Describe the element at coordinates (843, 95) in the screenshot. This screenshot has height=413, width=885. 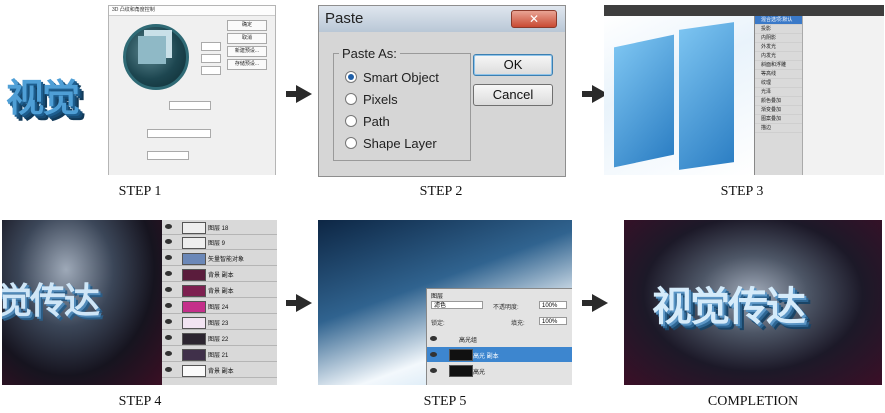
I see `layer-style-options` at that location.